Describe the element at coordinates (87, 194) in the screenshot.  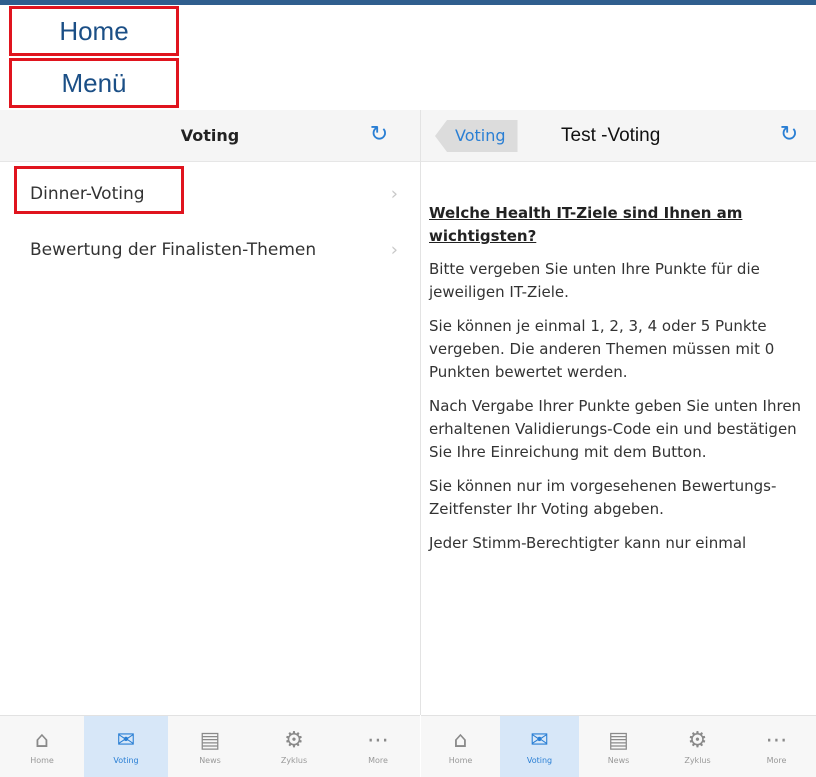
I see `list-item-label: Dinner-Voting` at that location.